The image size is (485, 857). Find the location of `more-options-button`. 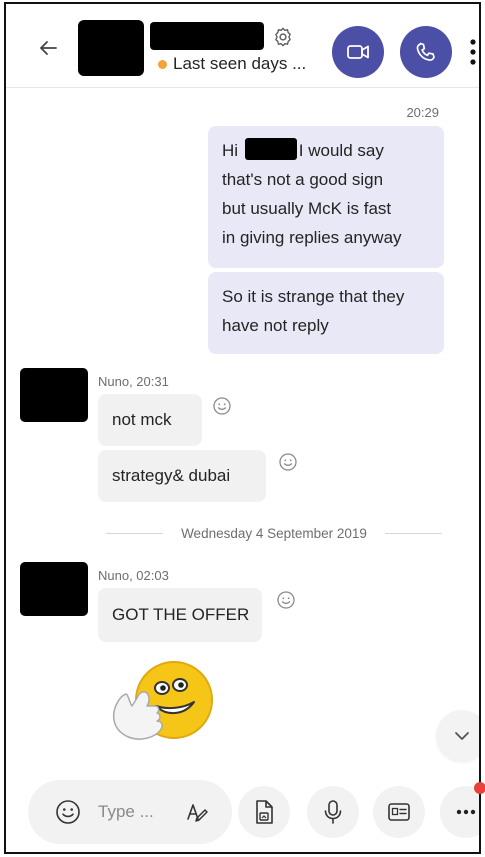

more-options-button is located at coordinates (459, 812).